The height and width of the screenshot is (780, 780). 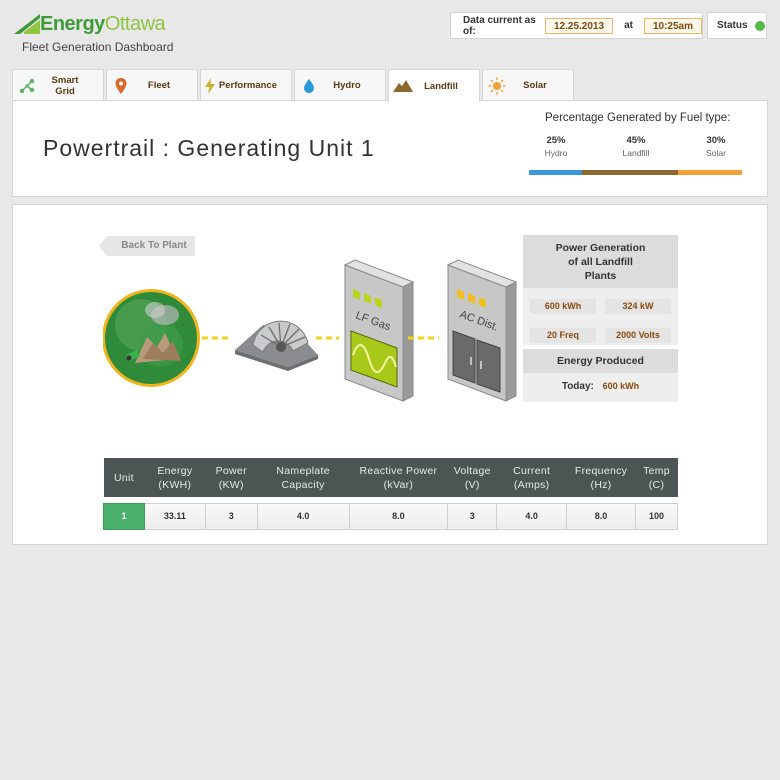 What do you see at coordinates (732, 25) in the screenshot?
I see `status-label: Status` at bounding box center [732, 25].